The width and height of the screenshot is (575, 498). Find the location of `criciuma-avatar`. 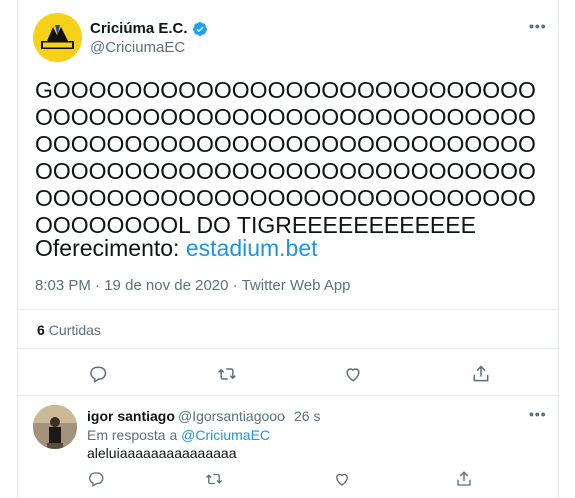

criciuma-avatar is located at coordinates (57, 37).